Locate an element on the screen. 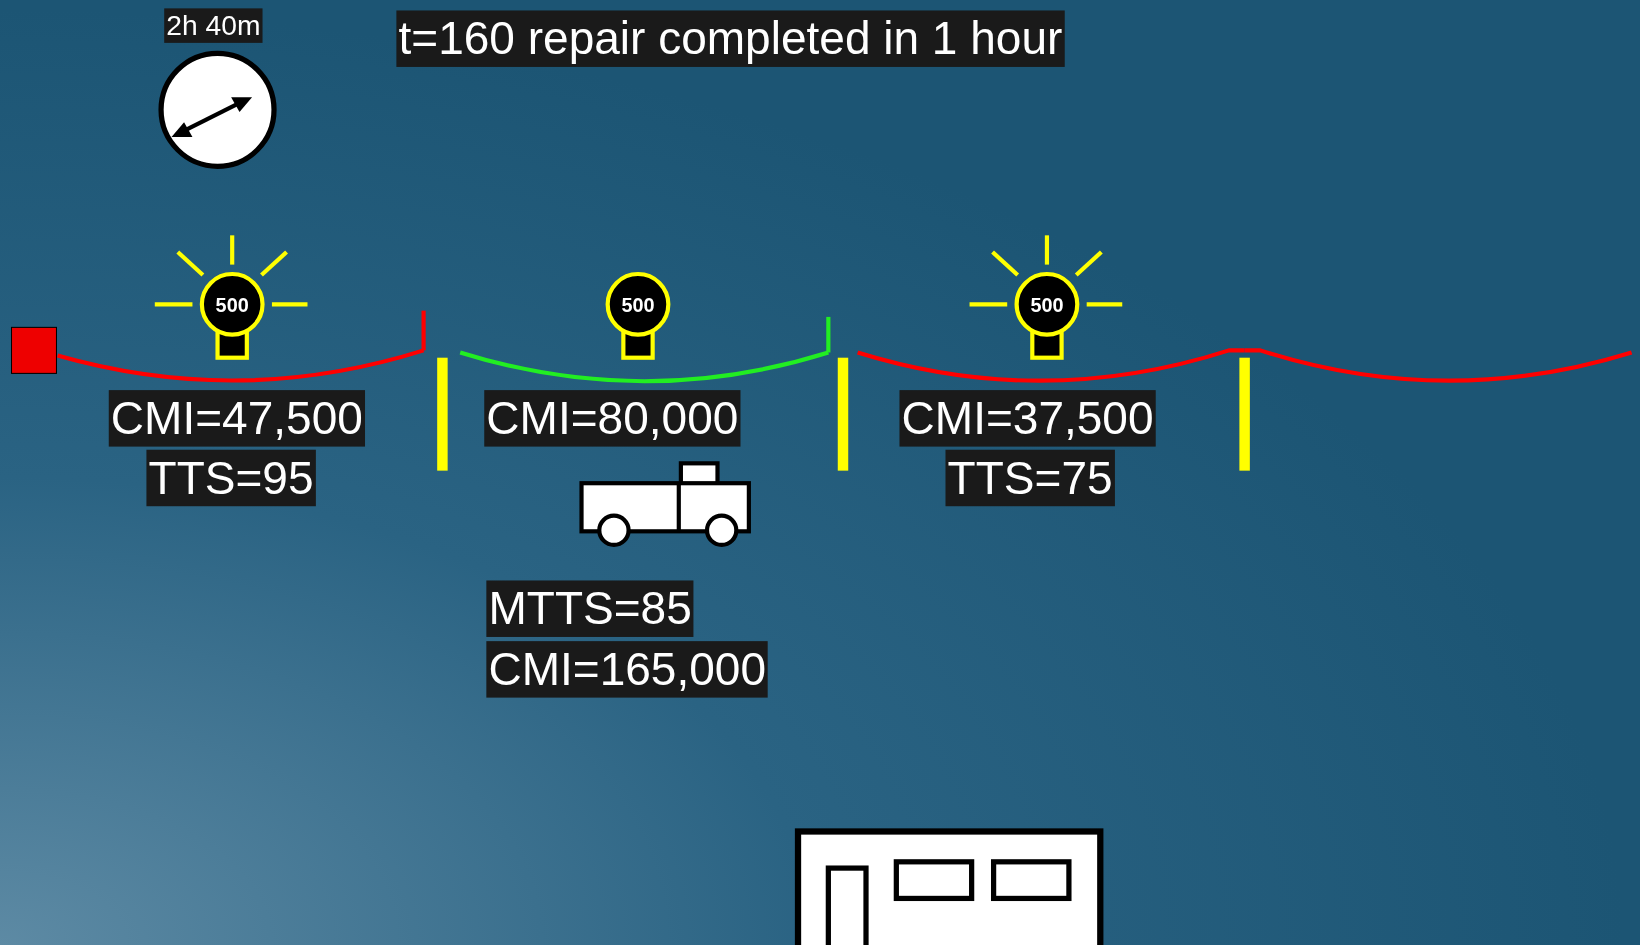 This screenshot has width=1640, height=945. clock-icon is located at coordinates (217, 109).